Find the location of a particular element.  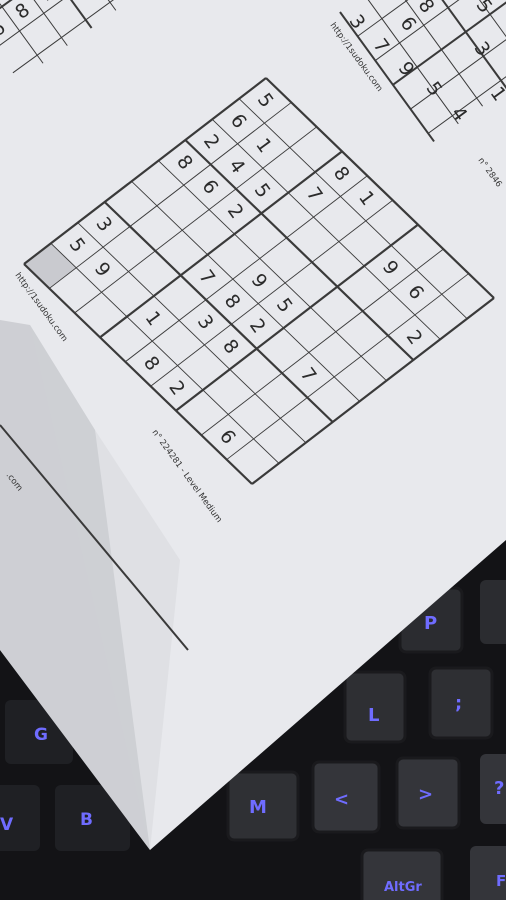

key-v: V is located at coordinates (20, 818).